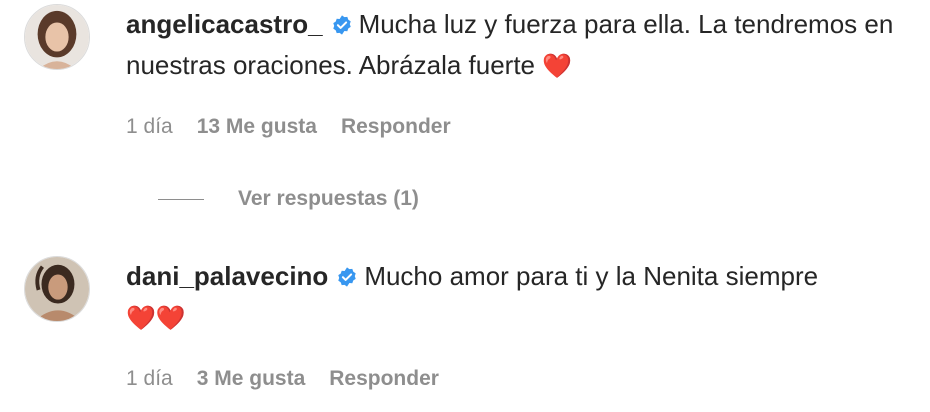  What do you see at coordinates (224, 24) in the screenshot?
I see `username: angelicacastro_` at bounding box center [224, 24].